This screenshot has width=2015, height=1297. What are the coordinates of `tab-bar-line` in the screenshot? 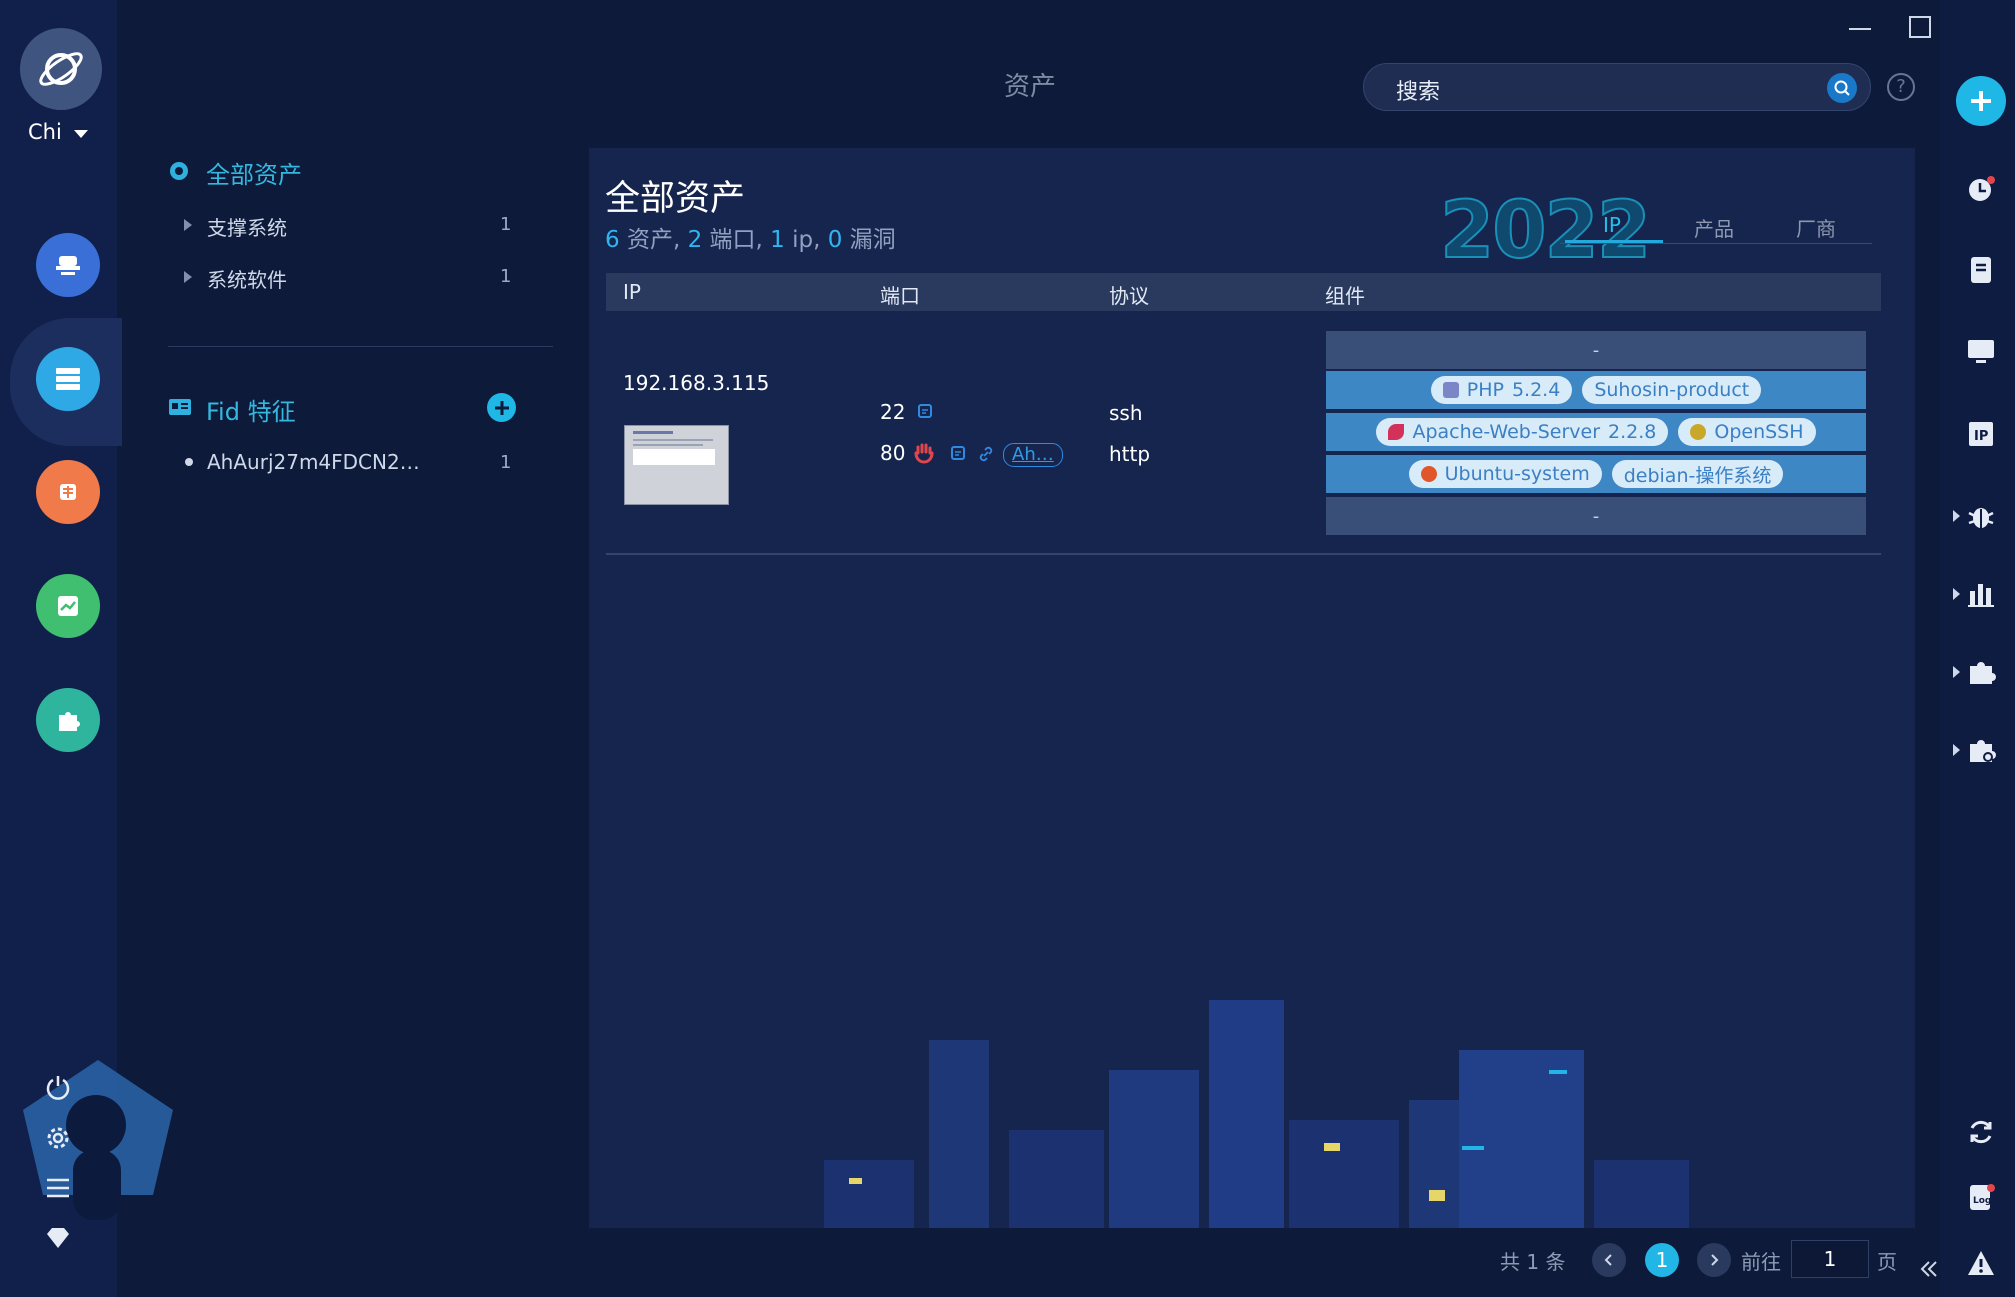 It's located at (1716, 243).